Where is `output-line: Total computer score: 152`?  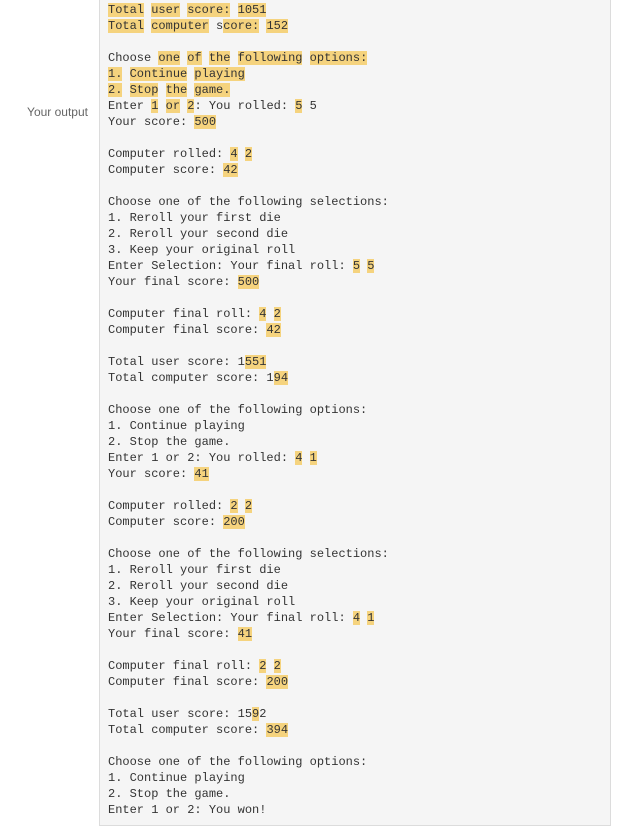
output-line: Total computer score: 152 is located at coordinates (248, 26).